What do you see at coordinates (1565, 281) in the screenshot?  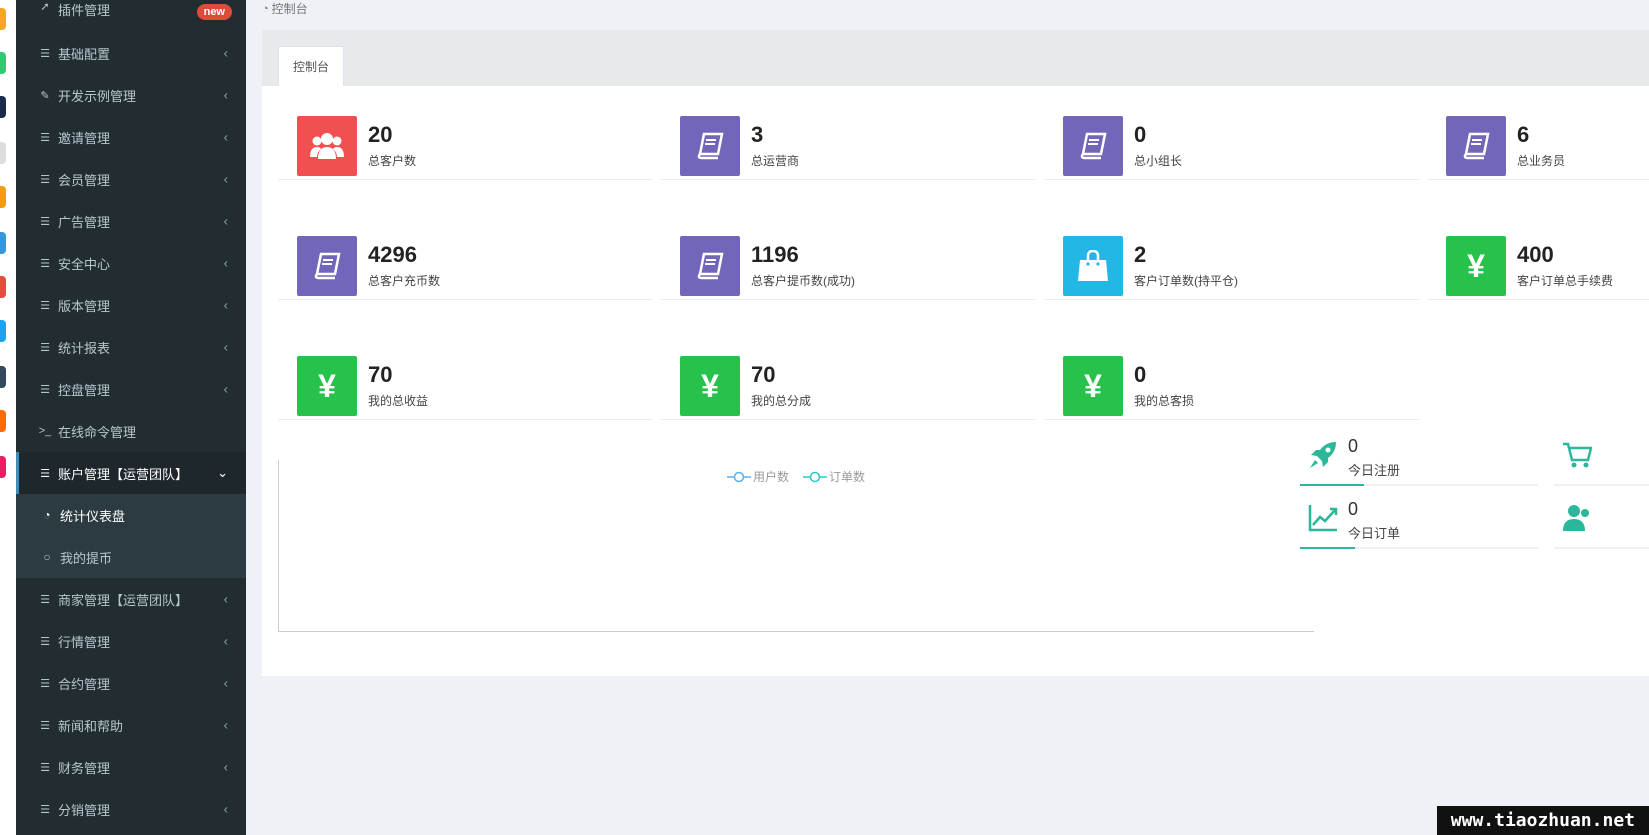 I see `stat-label: 客户订单总手续费` at bounding box center [1565, 281].